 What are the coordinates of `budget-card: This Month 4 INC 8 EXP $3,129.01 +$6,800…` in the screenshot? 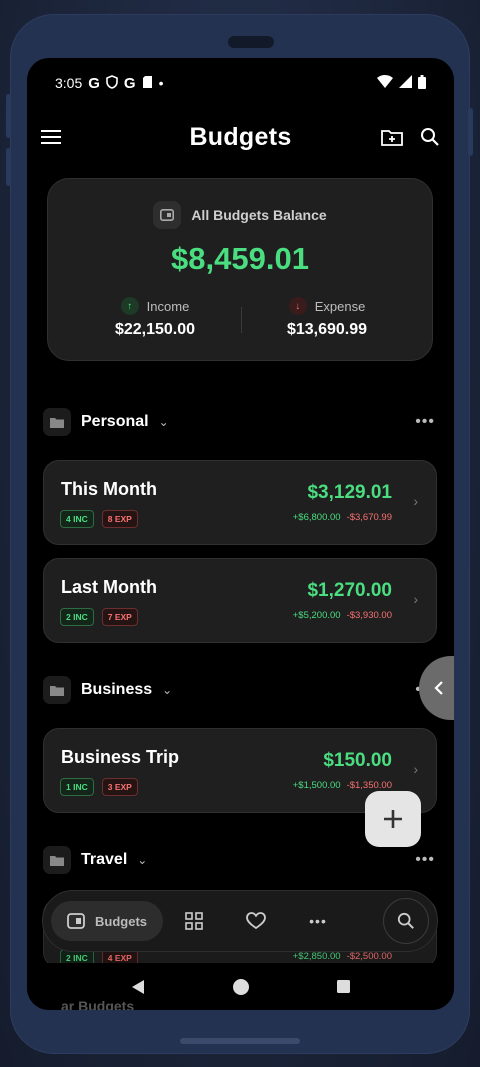 It's located at (240, 502).